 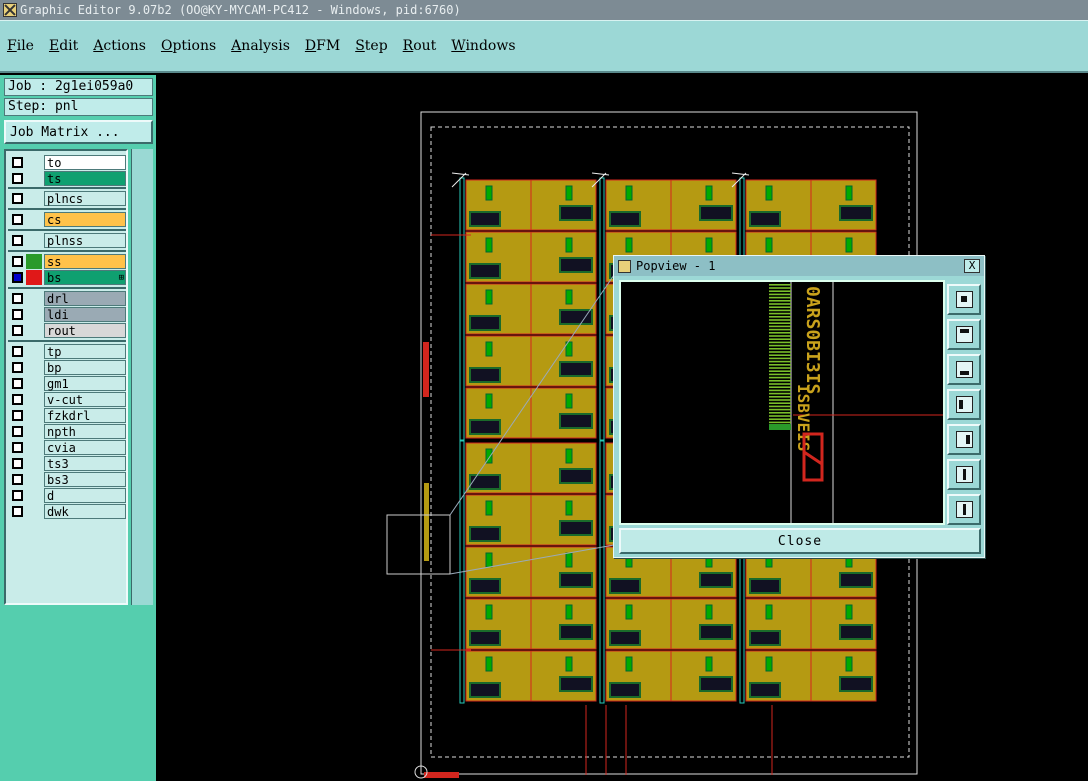 I want to click on layer-row-npth: npth, so click(x=67, y=431).